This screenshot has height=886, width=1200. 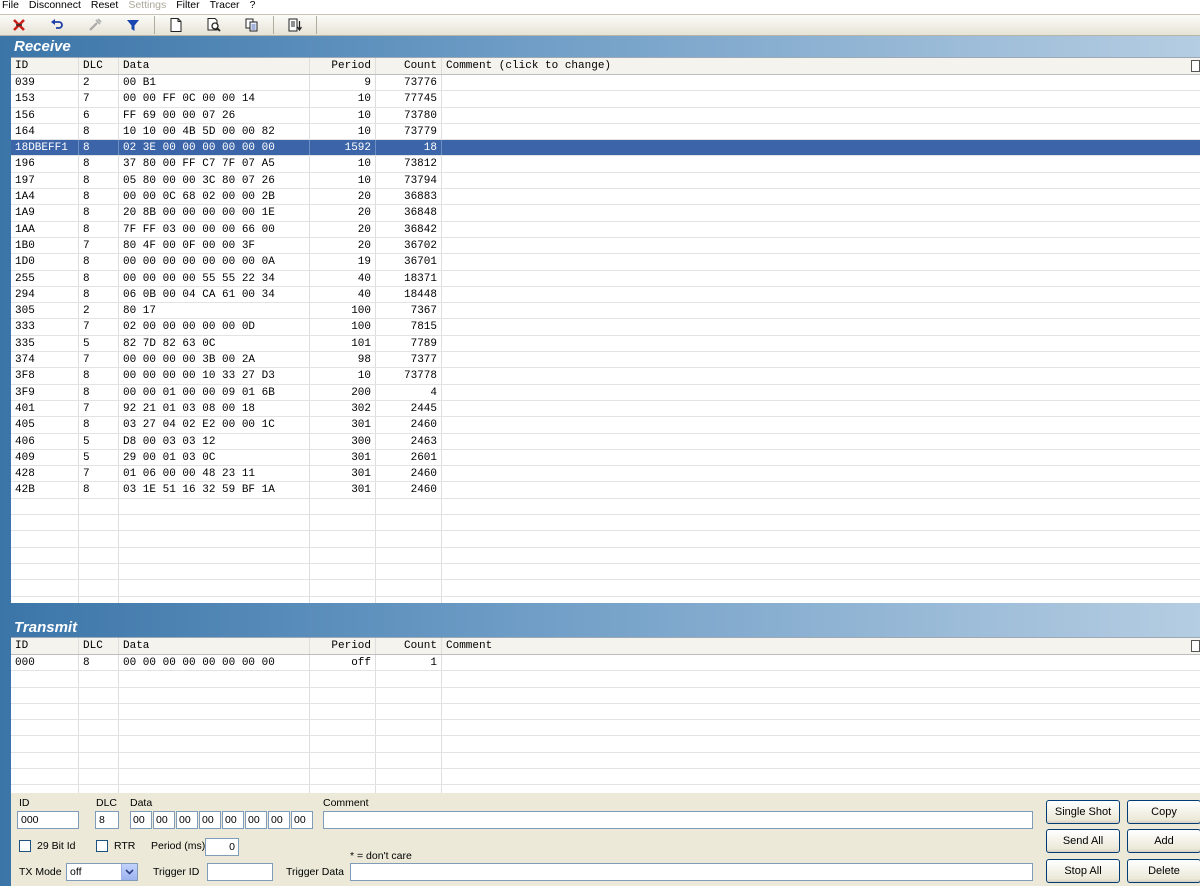 I want to click on undo-icon, so click(x=57, y=25).